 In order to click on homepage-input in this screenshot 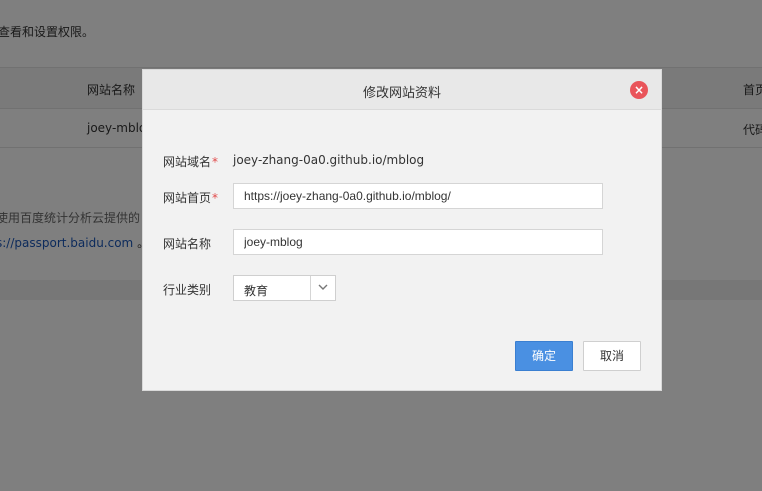, I will do `click(418, 196)`.